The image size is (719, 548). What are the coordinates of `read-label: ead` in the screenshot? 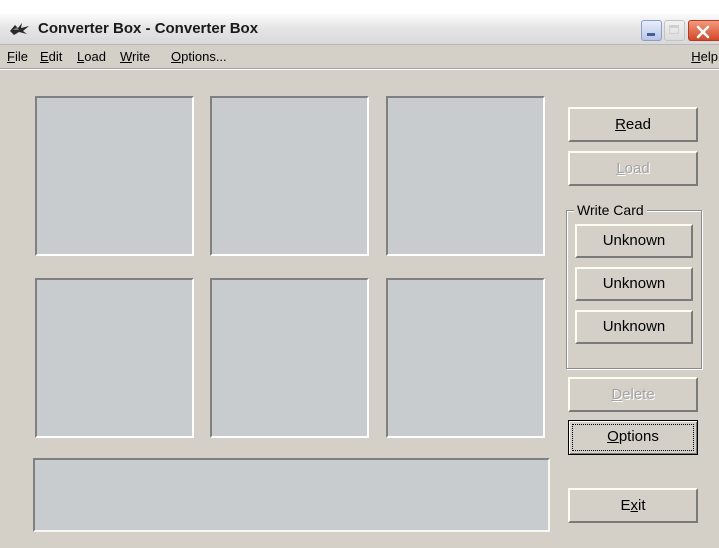 It's located at (638, 124).